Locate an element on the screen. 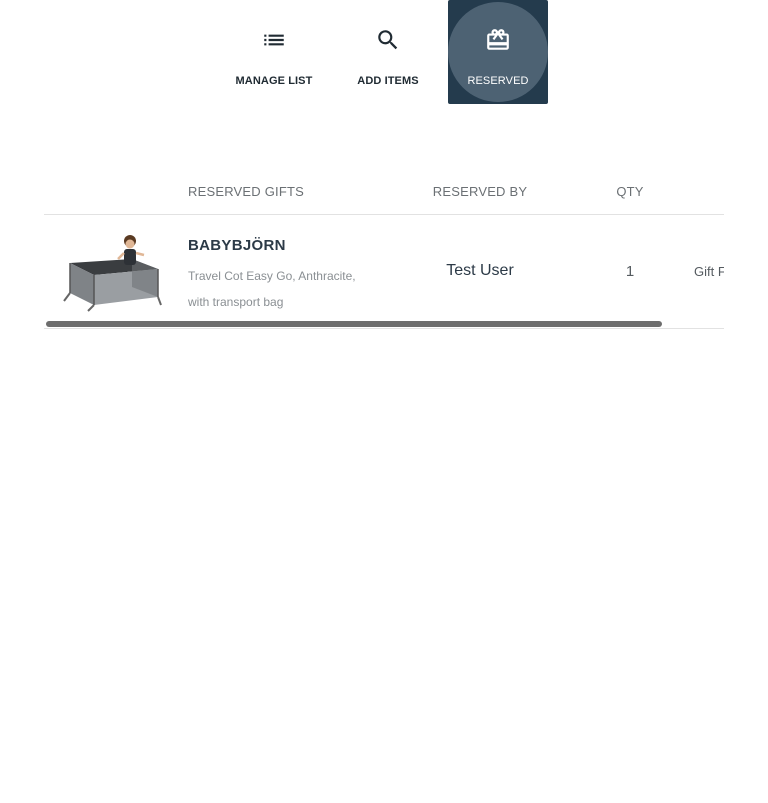  reserved-quantity: 1 is located at coordinates (630, 271).